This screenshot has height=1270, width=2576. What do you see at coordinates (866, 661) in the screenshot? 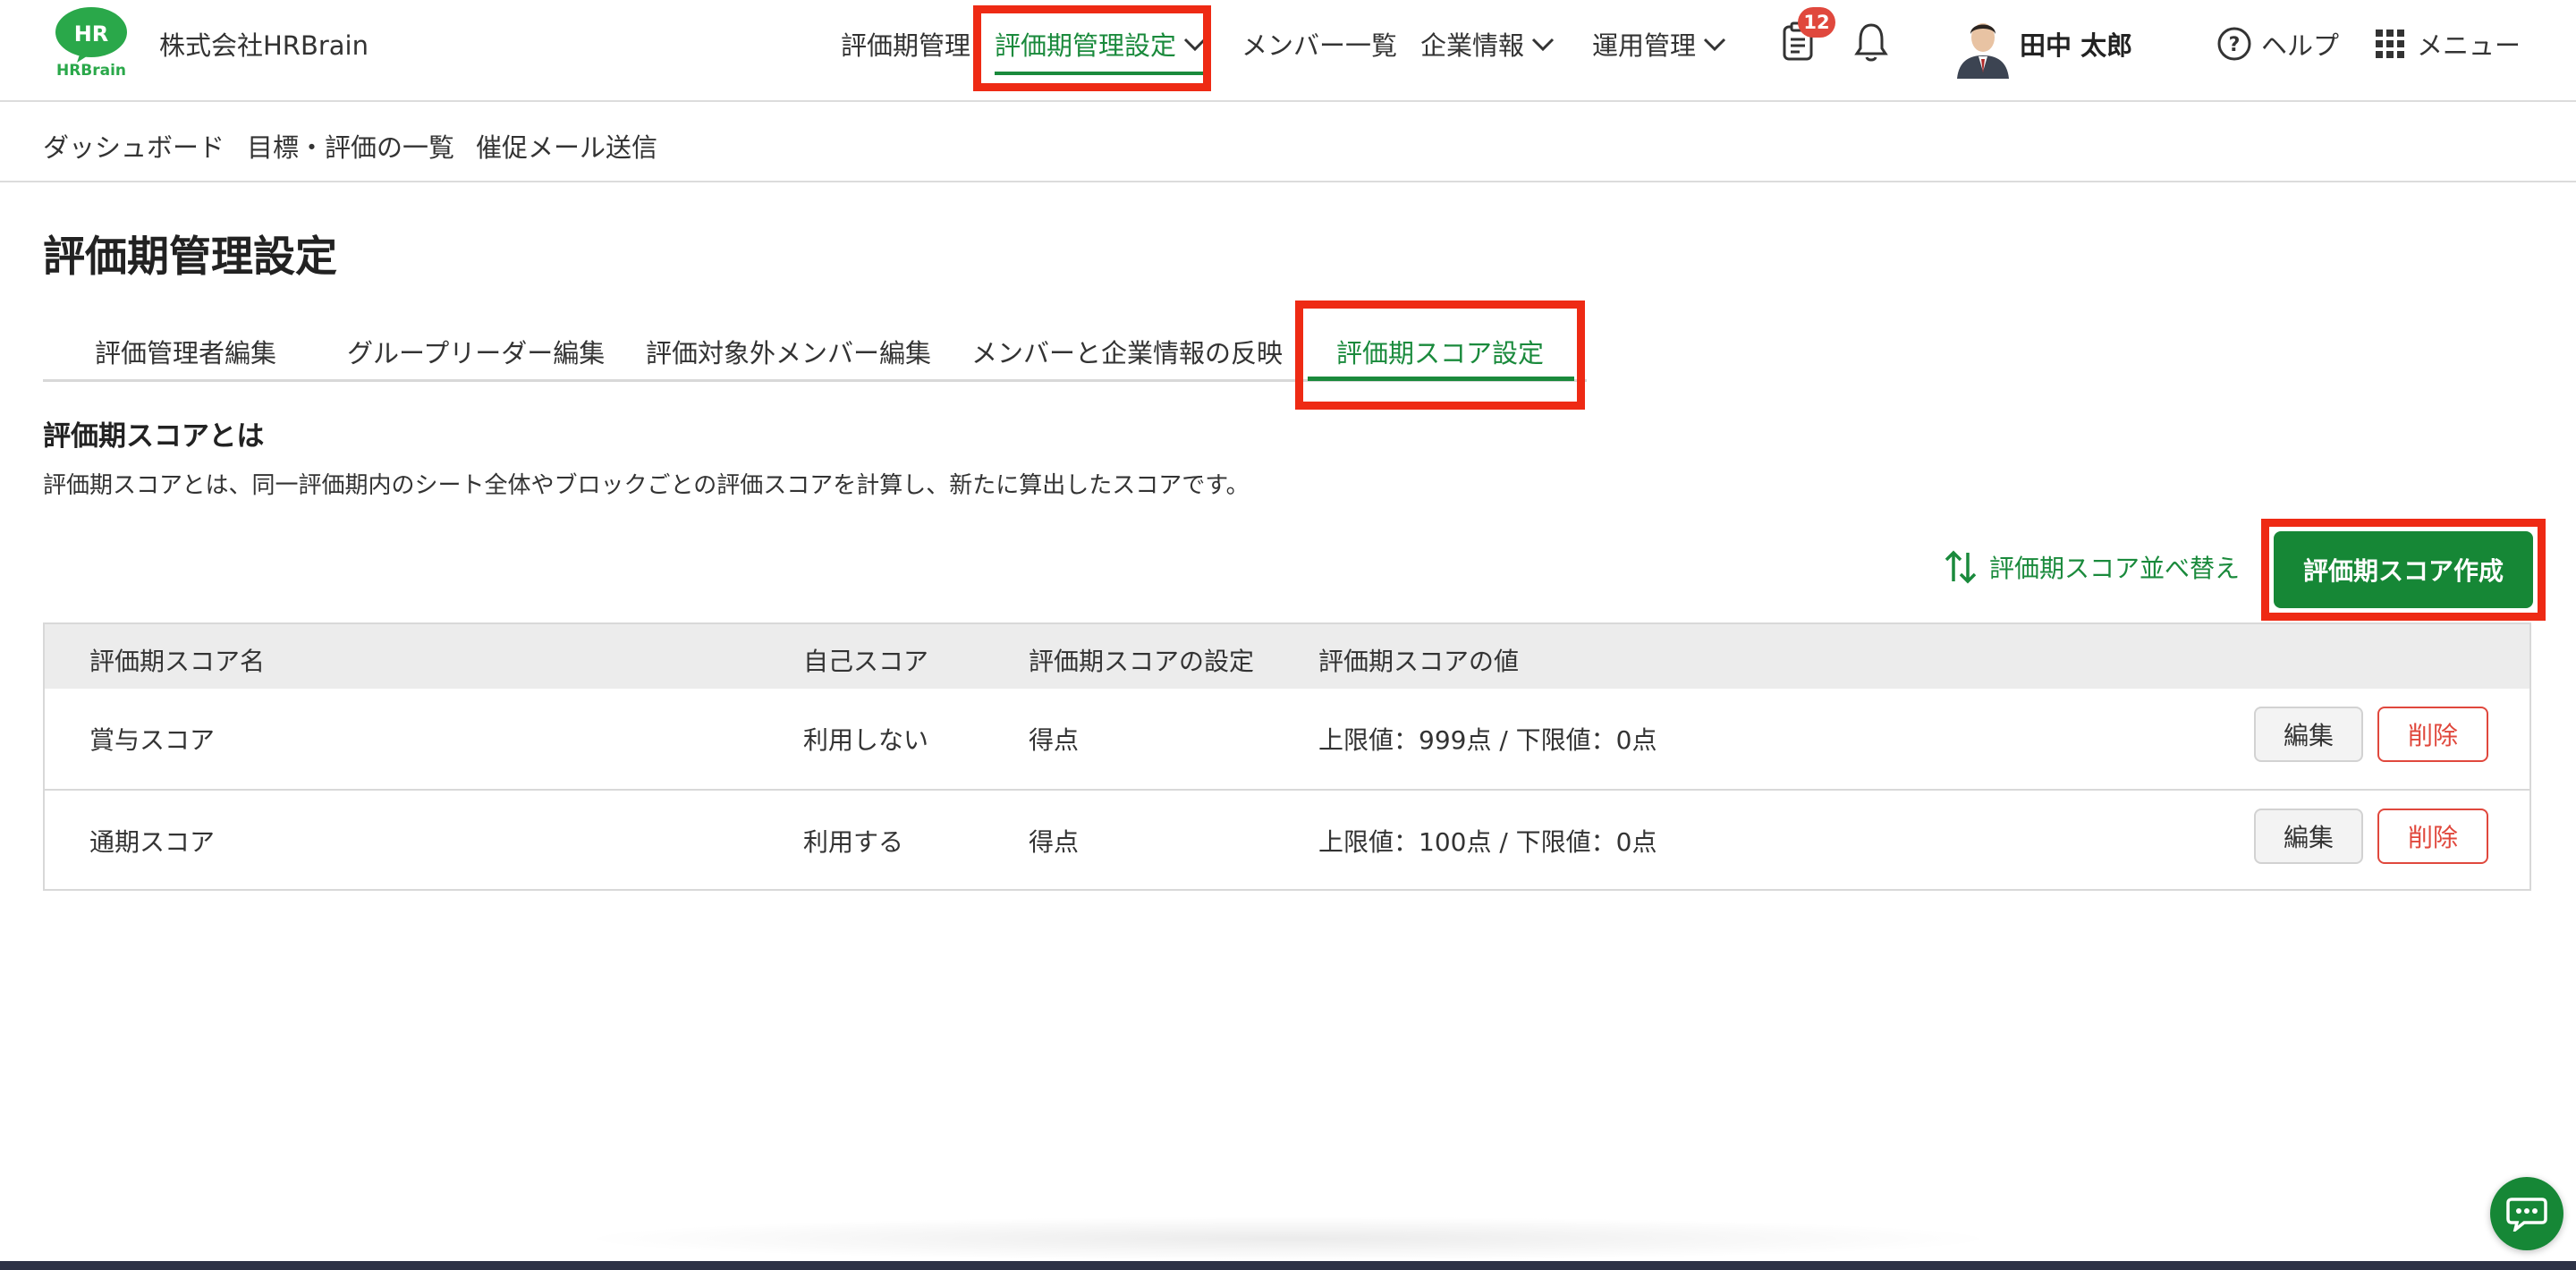
I see `column-header-self-score: 自己スコア` at bounding box center [866, 661].